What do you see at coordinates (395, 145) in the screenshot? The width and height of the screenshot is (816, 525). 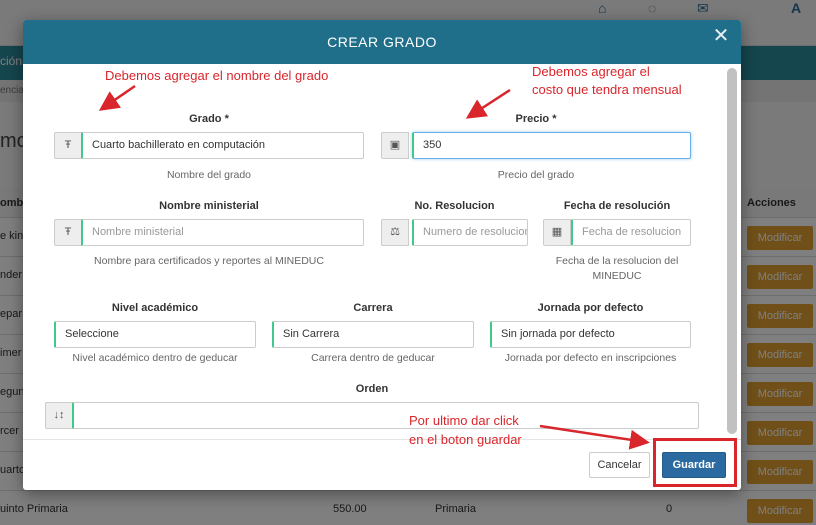 I see `money-icon: ▣` at bounding box center [395, 145].